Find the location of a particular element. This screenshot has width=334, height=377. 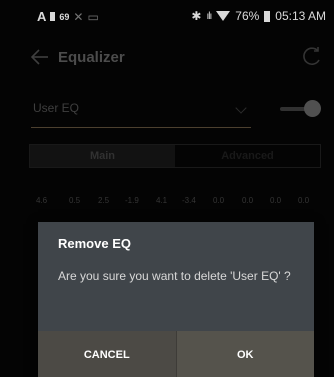

dialog-buttons: CANCEL OK is located at coordinates (176, 354).